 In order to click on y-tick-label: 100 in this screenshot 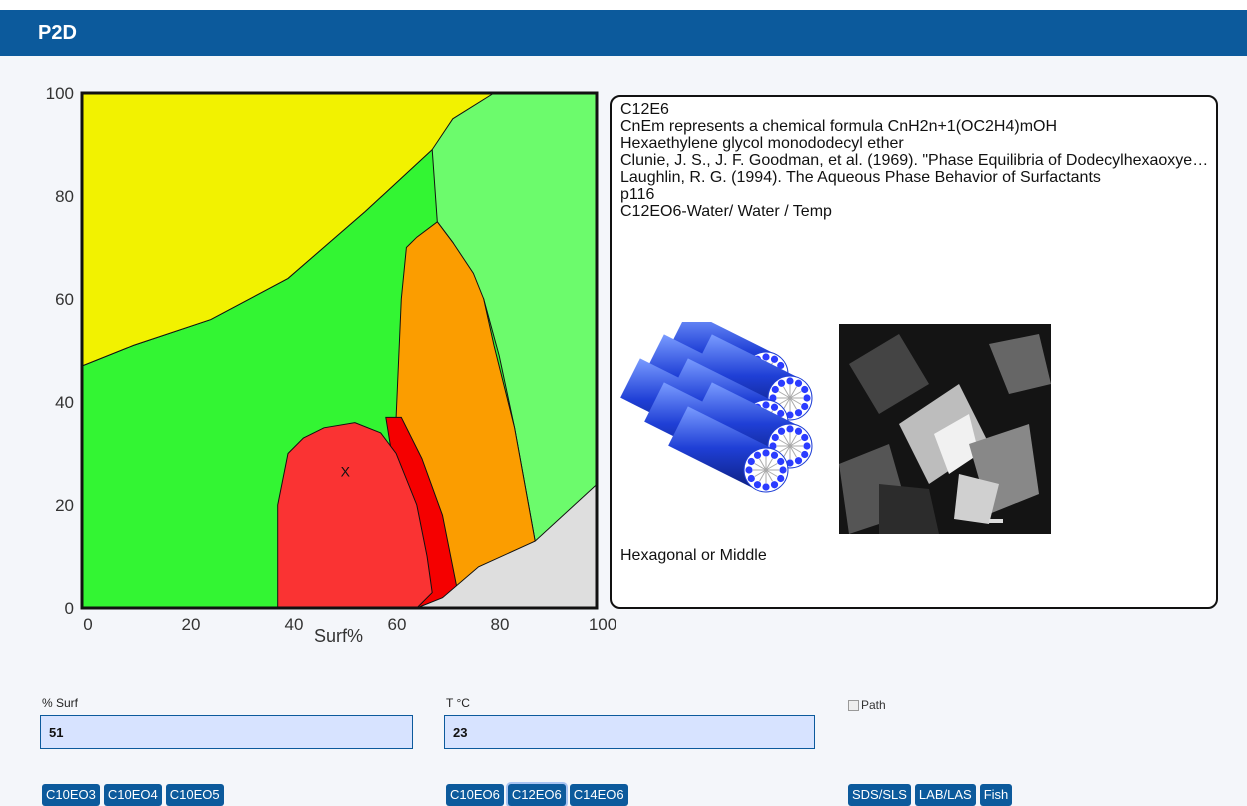, I will do `click(60, 94)`.